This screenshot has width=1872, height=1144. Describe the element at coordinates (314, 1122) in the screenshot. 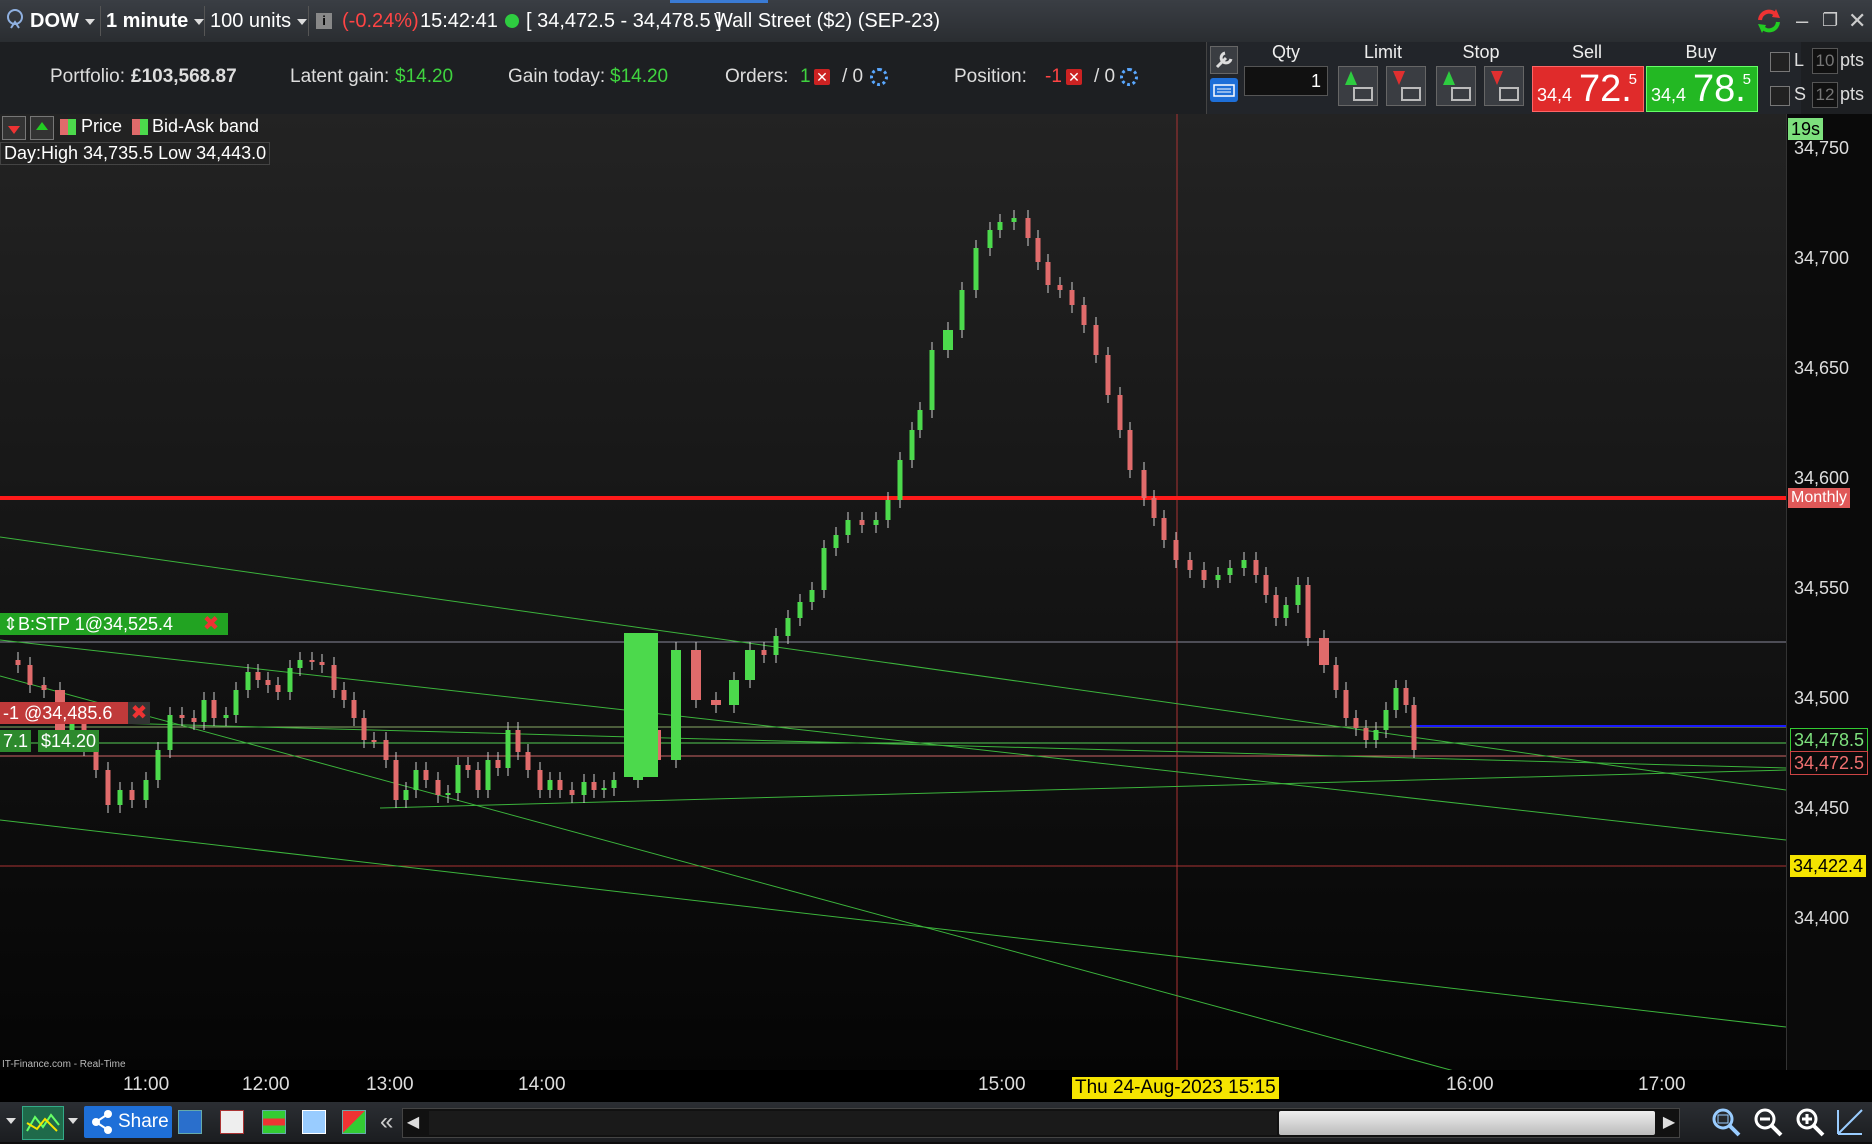

I see `windows-icon` at that location.